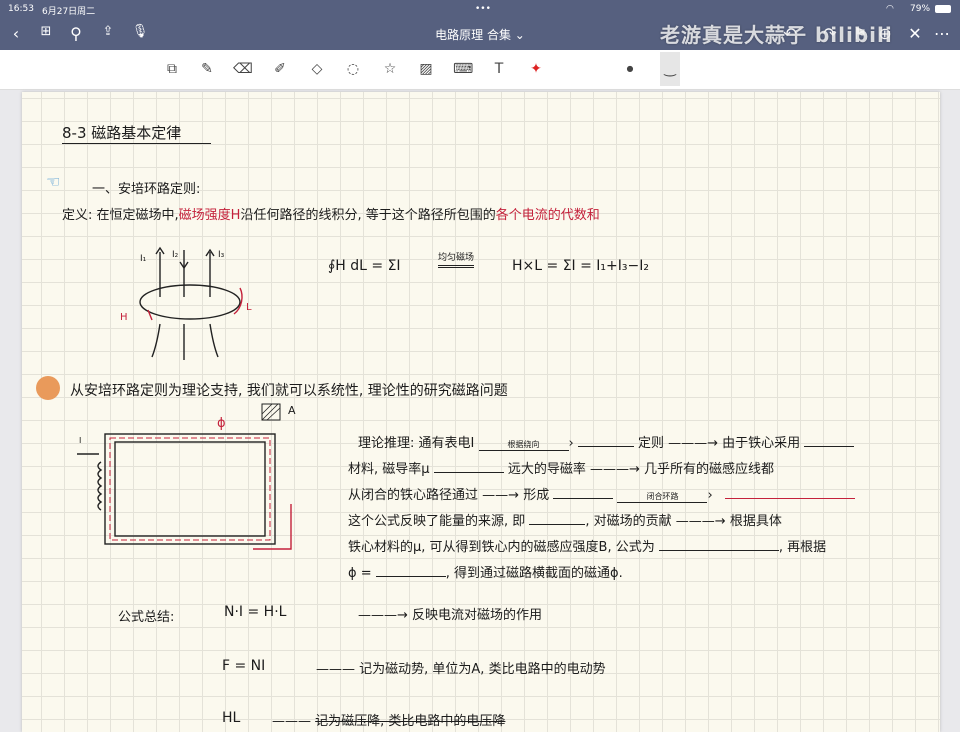 The width and height of the screenshot is (960, 732). What do you see at coordinates (280, 69) in the screenshot?
I see `highlighter-icon: ✐` at bounding box center [280, 69].